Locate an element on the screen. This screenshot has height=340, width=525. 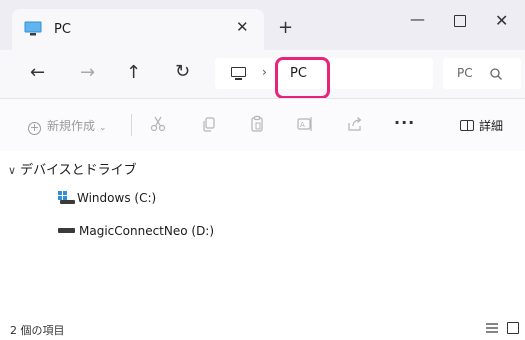
svg-text: A is located at coordinates (302, 125).